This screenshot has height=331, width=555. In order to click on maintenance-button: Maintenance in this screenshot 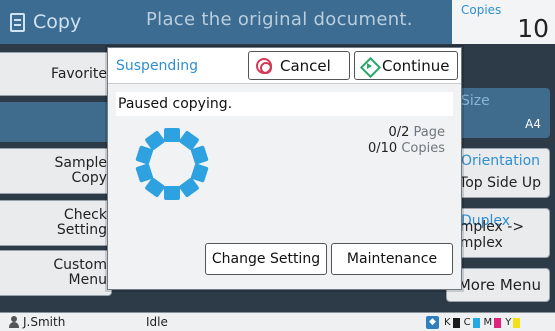, I will do `click(392, 259)`.